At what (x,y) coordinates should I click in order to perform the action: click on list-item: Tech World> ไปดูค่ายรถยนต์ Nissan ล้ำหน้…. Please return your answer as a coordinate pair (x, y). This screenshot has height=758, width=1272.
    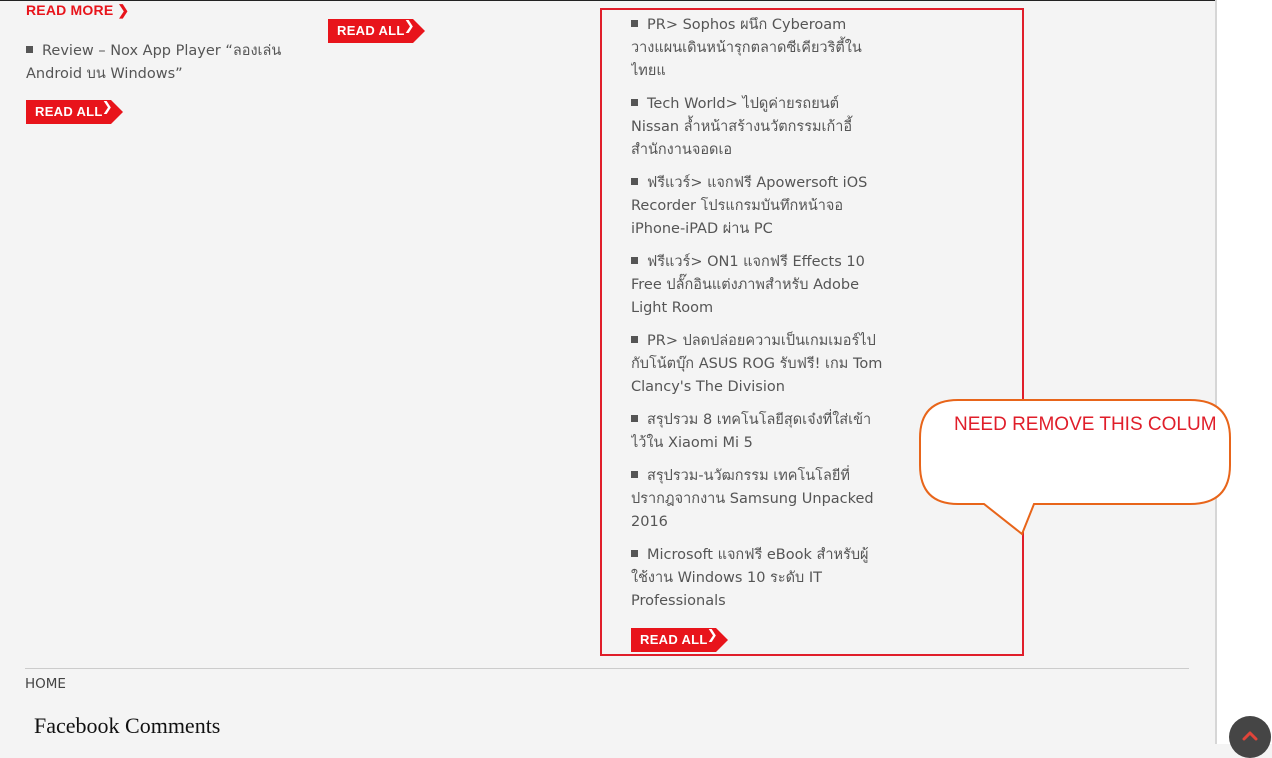
    Looking at the image, I should click on (757, 127).